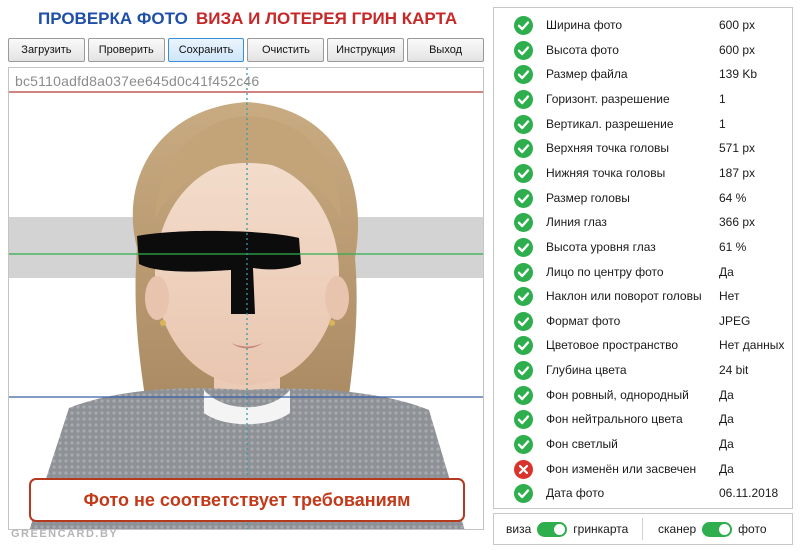  What do you see at coordinates (575, 493) in the screenshot?
I see `check-label: Дата фото` at bounding box center [575, 493].